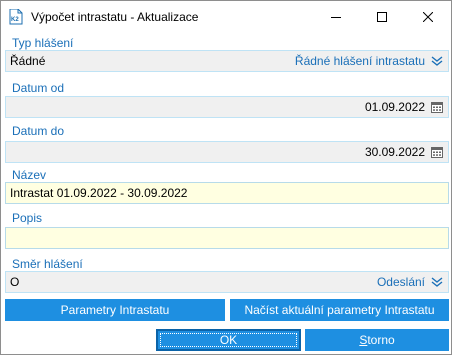 The image size is (452, 355). I want to click on smer-hlaseni-label: Směr hlášení, so click(47, 264).